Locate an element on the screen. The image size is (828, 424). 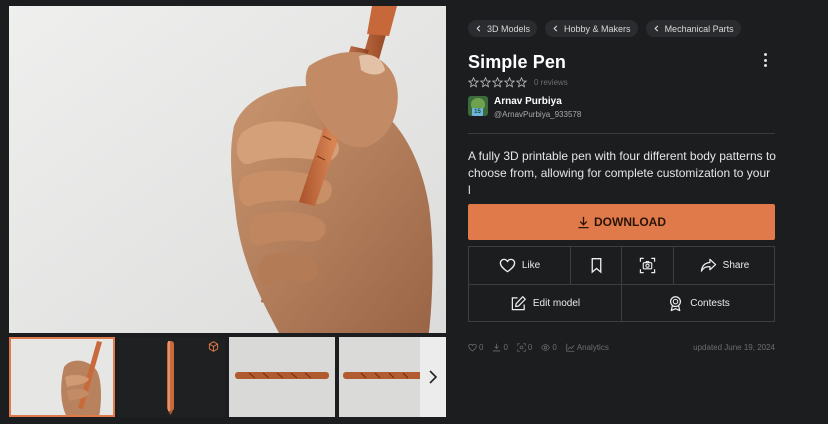
thumbnail-2-3d is located at coordinates (172, 377).